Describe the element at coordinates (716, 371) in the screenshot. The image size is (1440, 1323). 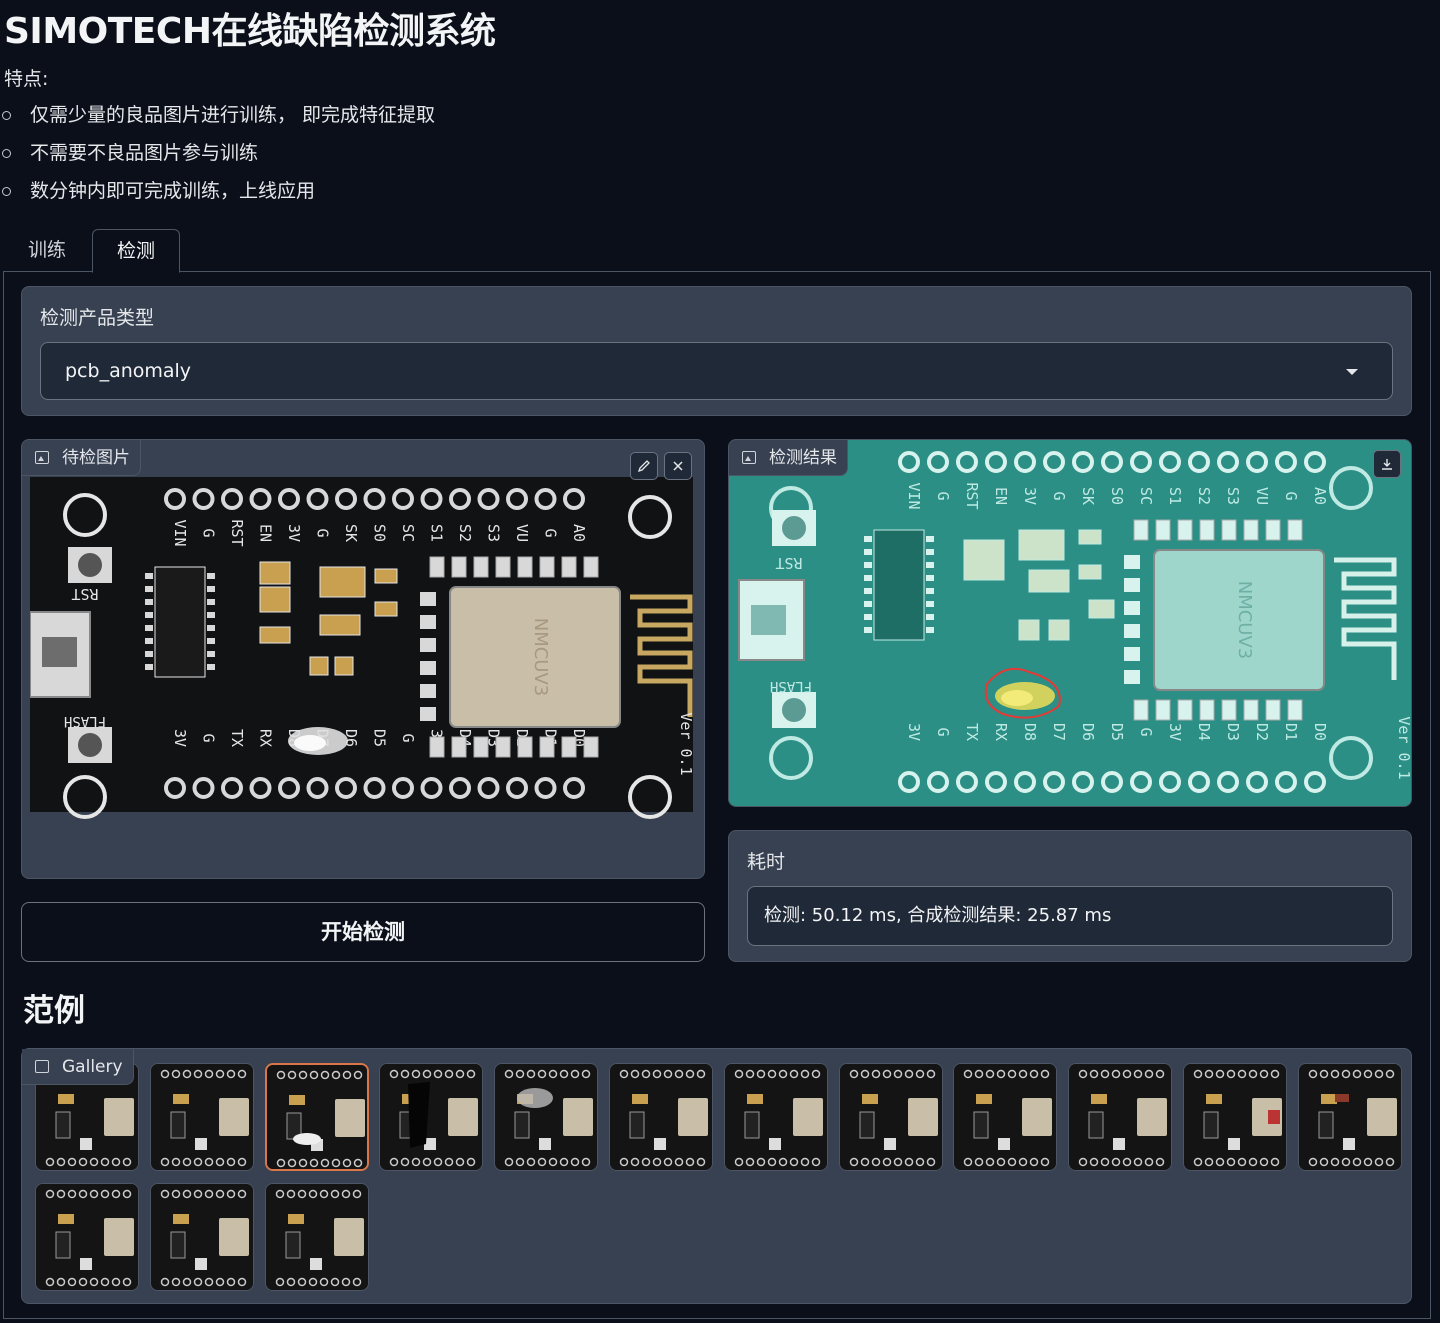
I see `product-type-dropdown: pcb_anomaly` at that location.